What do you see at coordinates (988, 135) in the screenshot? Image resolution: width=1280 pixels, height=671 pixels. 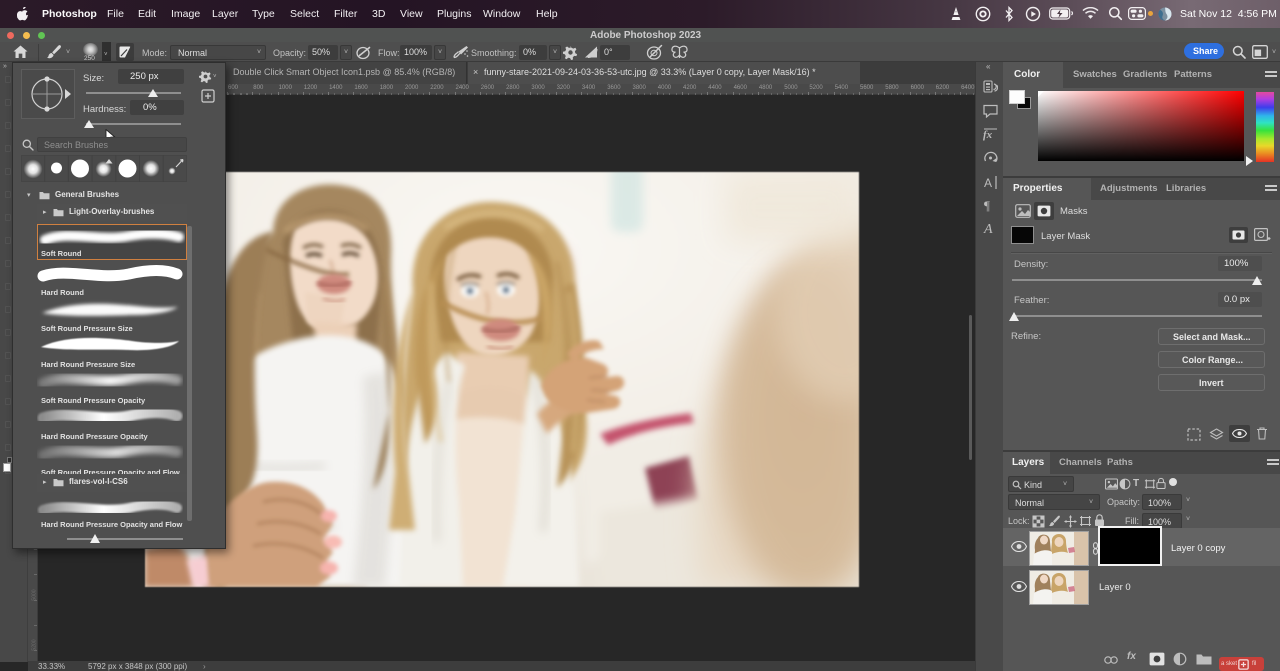 I see `svg-text: fx` at bounding box center [988, 135].